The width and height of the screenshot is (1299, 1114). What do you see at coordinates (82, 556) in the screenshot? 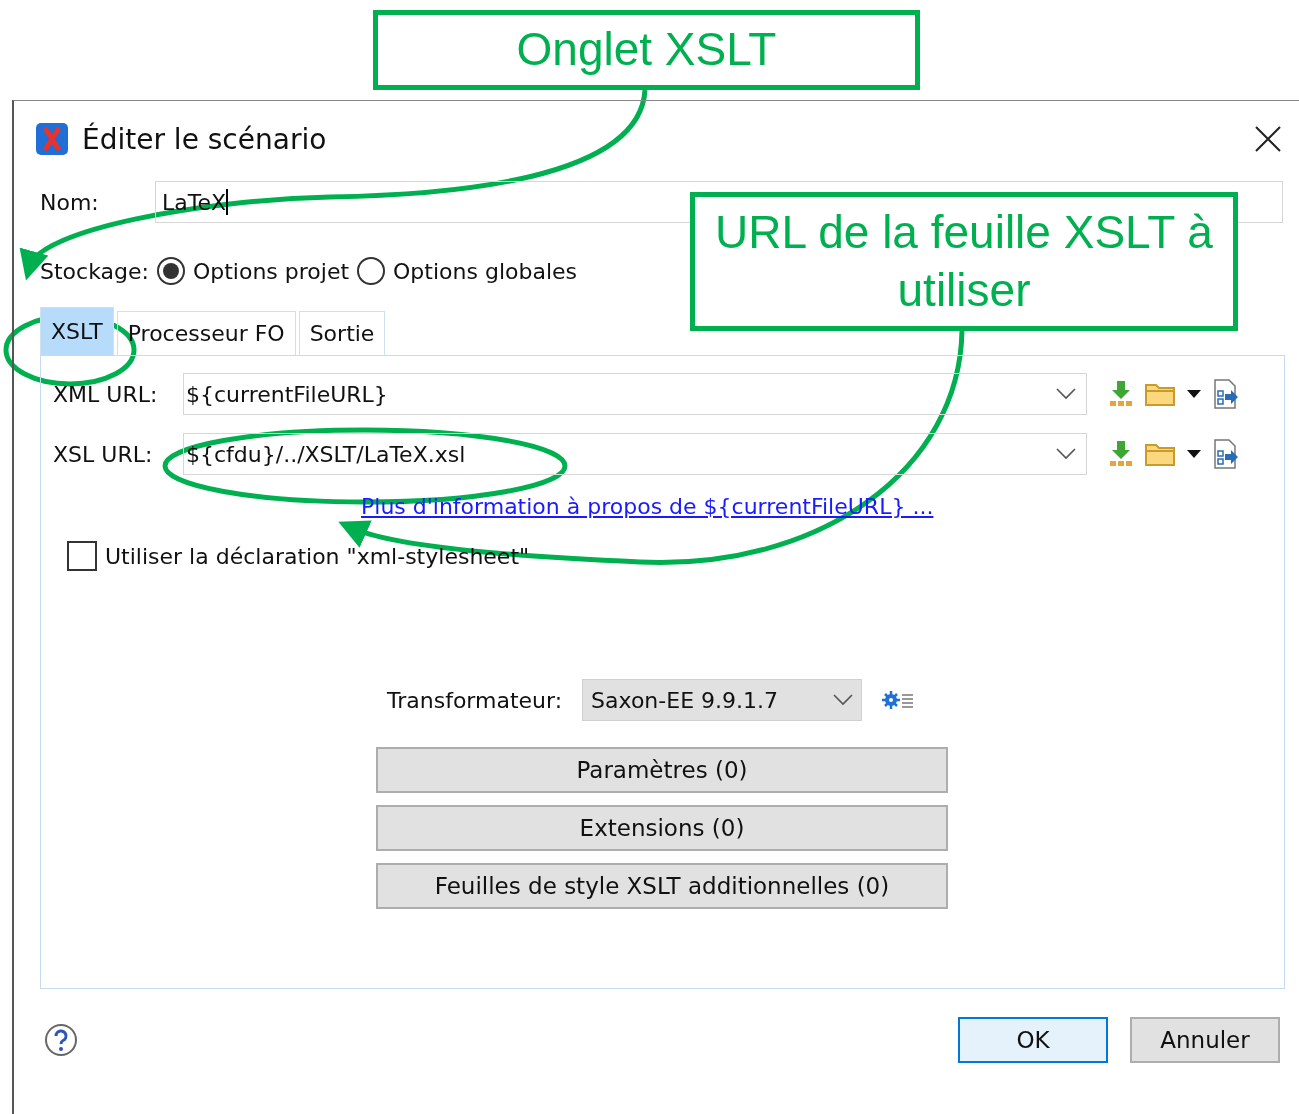
I see `checkbox` at bounding box center [82, 556].